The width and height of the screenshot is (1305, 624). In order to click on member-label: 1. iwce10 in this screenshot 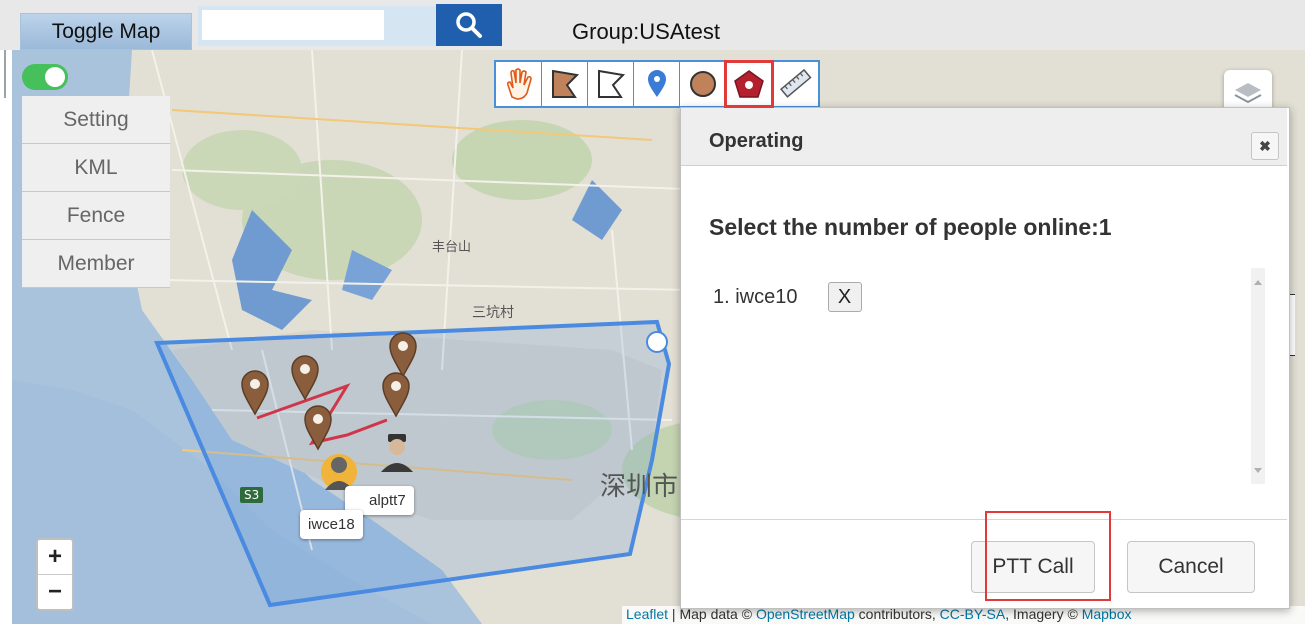, I will do `click(755, 296)`.